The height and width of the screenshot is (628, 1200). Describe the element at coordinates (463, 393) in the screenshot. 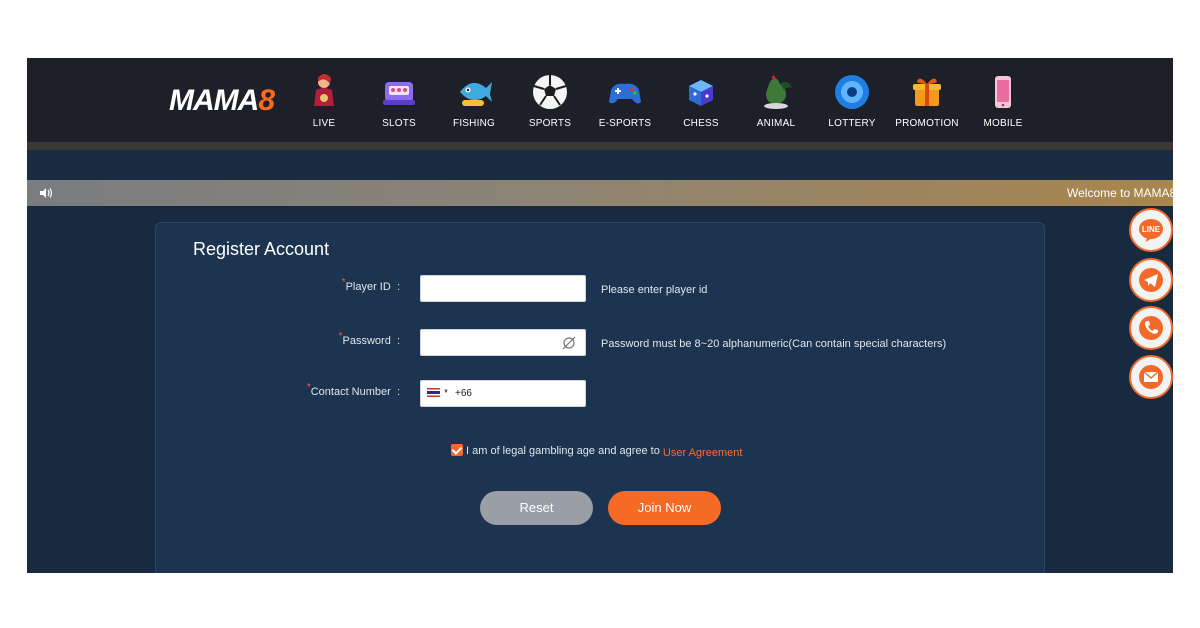

I see `dial-code: +66` at that location.